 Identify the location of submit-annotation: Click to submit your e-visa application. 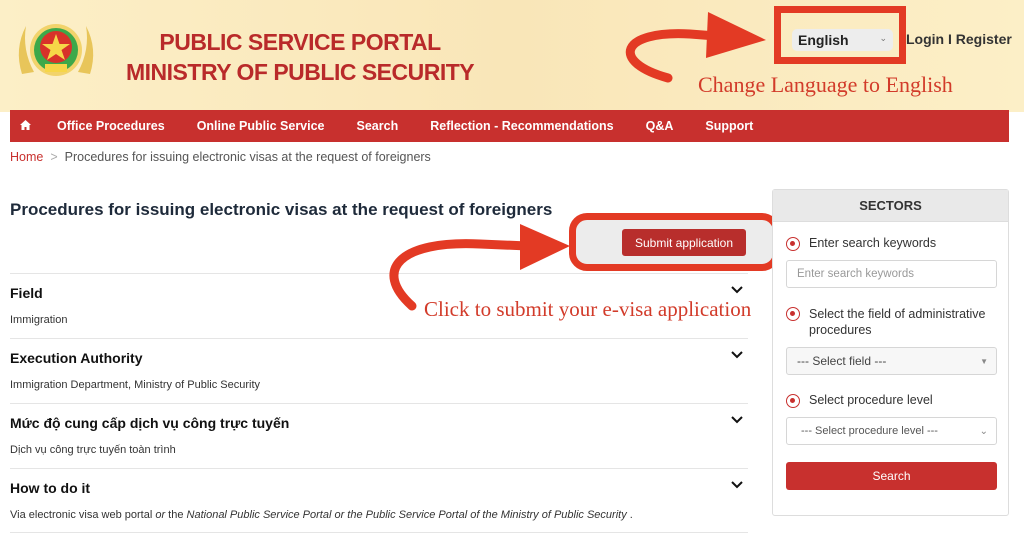
(588, 309).